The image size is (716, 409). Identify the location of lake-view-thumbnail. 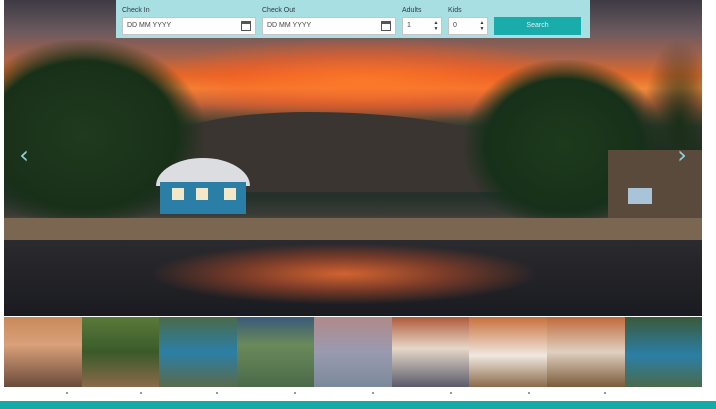
(353, 352).